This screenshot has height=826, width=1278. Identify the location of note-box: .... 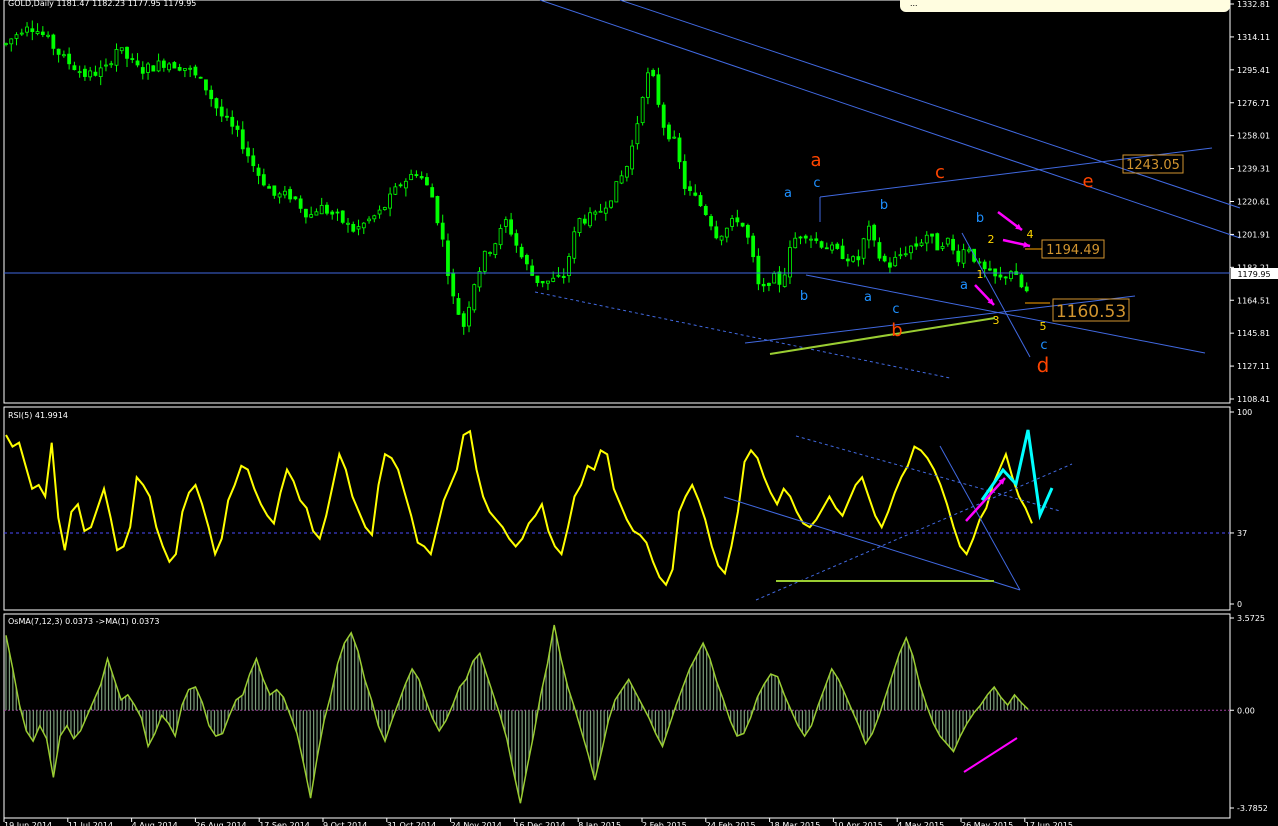
(1065, 6).